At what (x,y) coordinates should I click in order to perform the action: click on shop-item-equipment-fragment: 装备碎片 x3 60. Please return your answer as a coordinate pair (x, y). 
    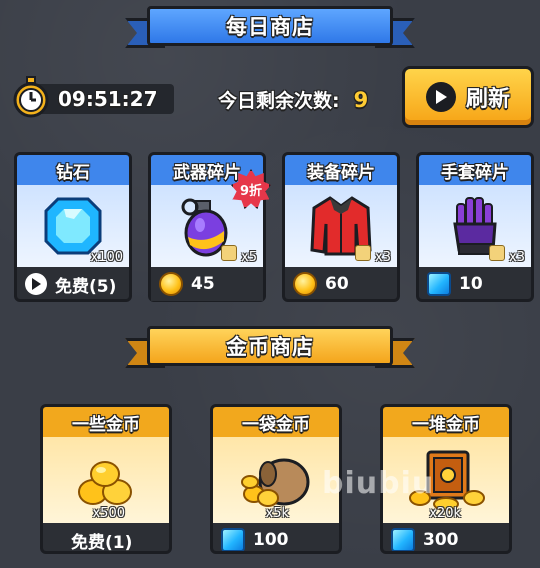
    Looking at the image, I should click on (341, 227).